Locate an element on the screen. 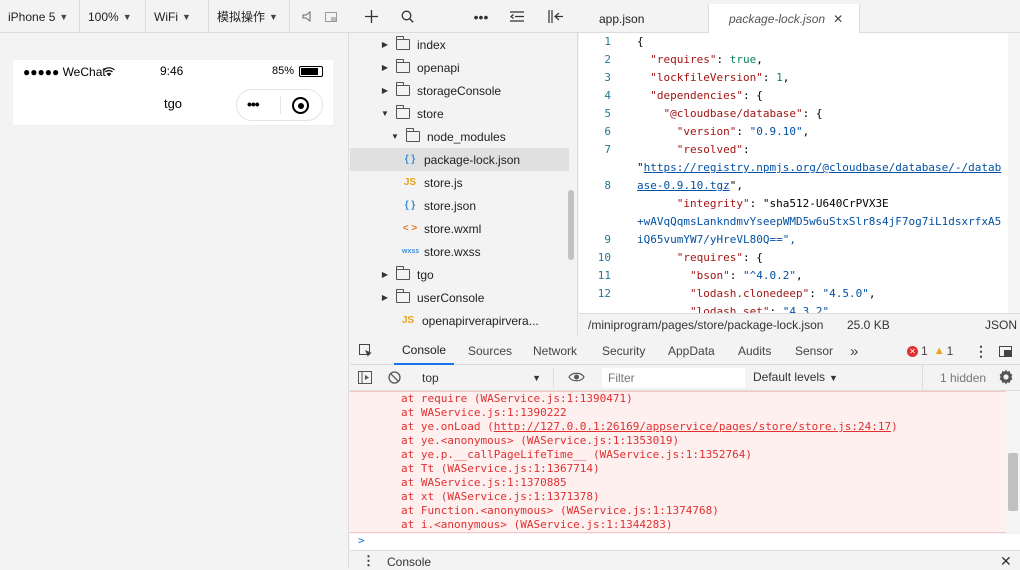 This screenshot has width=1020, height=570. more-icon: ••• is located at coordinates (481, 16).